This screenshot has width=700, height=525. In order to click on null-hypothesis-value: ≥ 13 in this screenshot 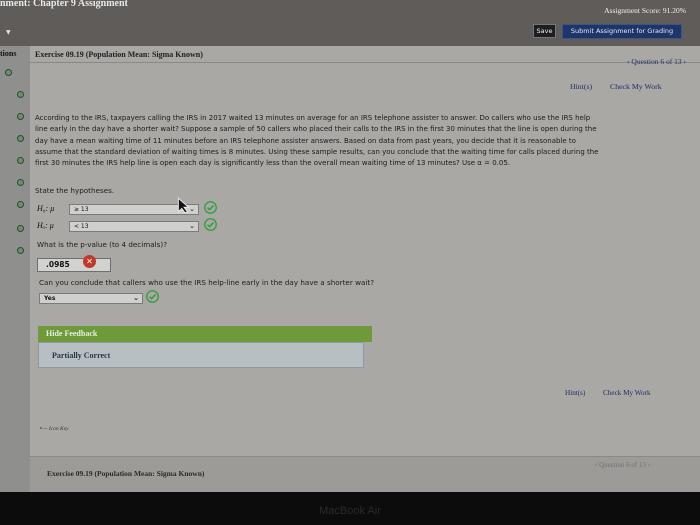, I will do `click(81, 209)`.